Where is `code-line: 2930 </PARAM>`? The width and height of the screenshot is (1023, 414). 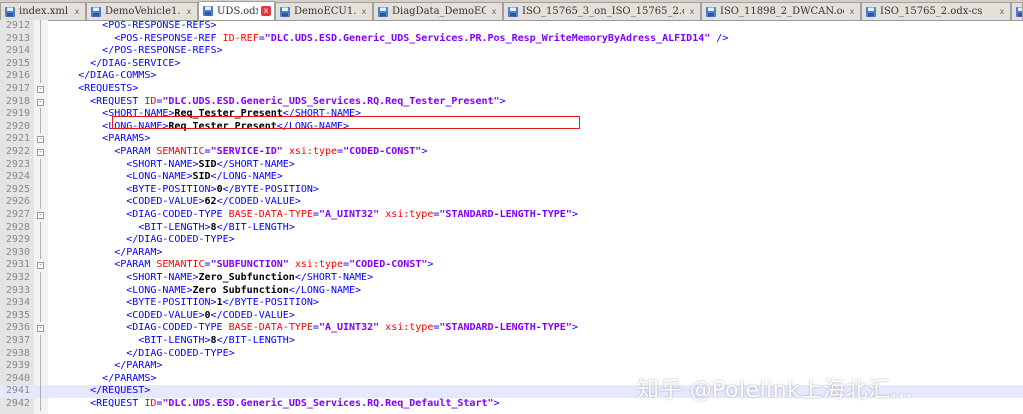
code-line: 2930 </PARAM> is located at coordinates (511, 253).